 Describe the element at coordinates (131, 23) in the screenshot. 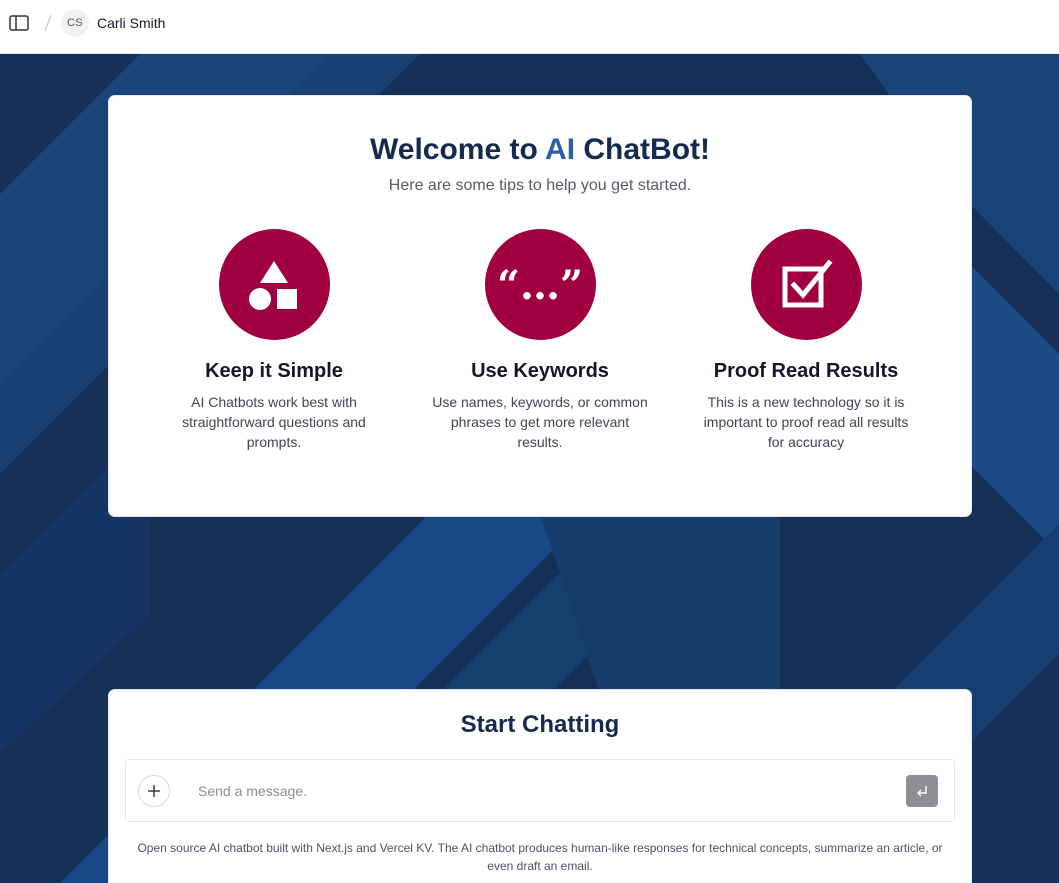

I see `user-name: Carli Smith` at that location.